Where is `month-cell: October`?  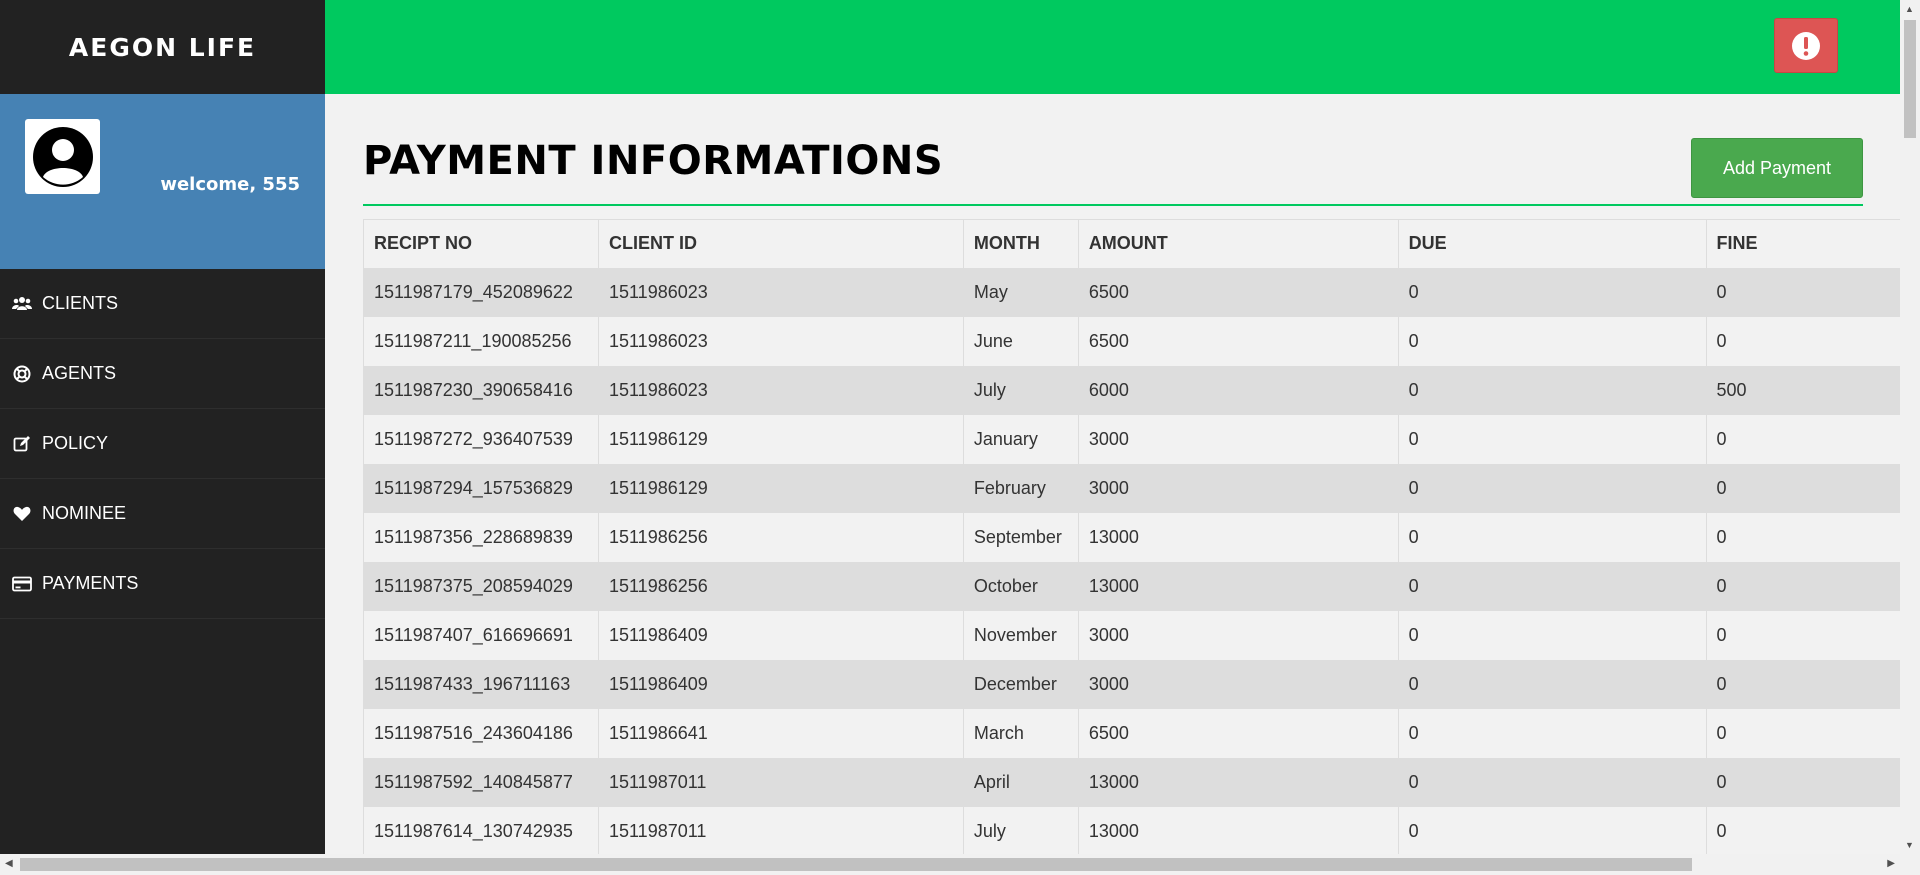 month-cell: October is located at coordinates (1020, 586).